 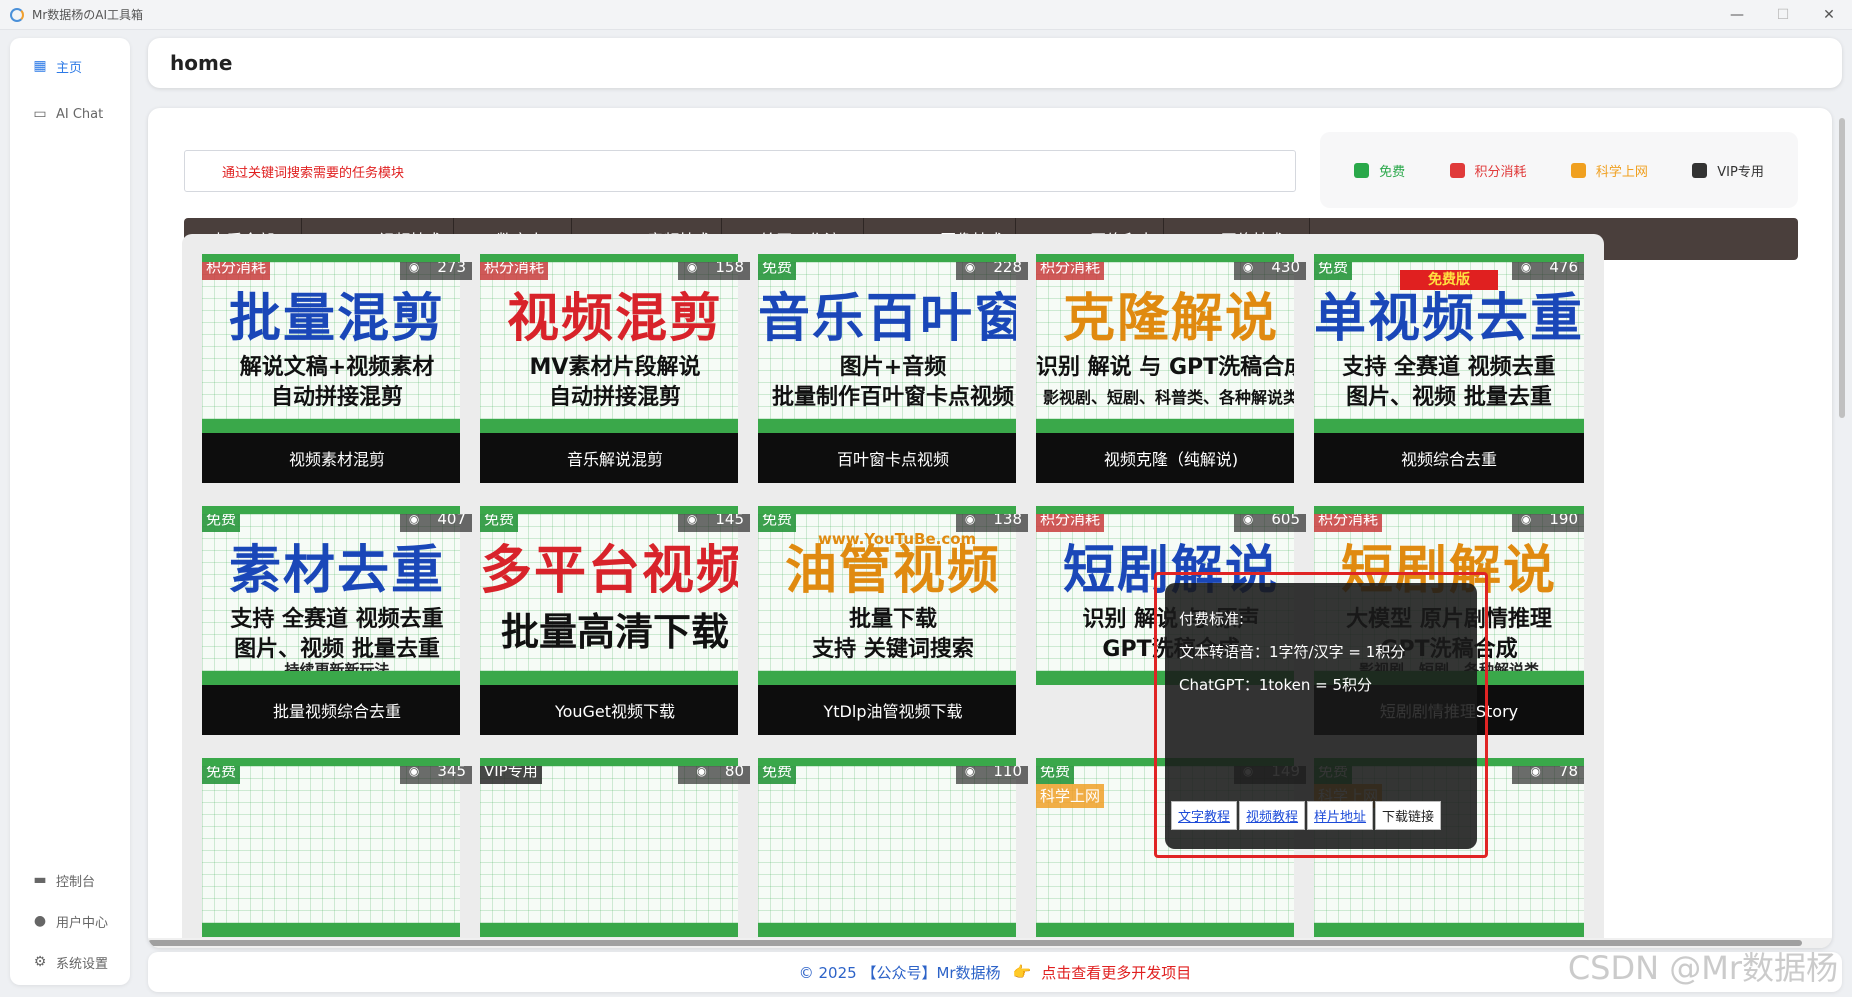 I want to click on module-card: 免费 ◉ 145 多平台视频 批量高清下载 YouGet视频下载, so click(x=615, y=625).